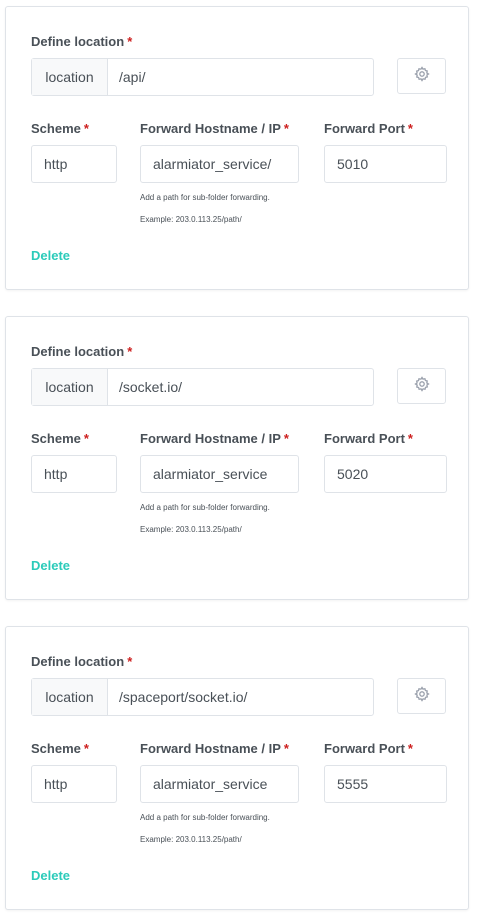 The image size is (478, 917). Describe the element at coordinates (385, 474) in the screenshot. I see `forward-port-input: 5020` at that location.